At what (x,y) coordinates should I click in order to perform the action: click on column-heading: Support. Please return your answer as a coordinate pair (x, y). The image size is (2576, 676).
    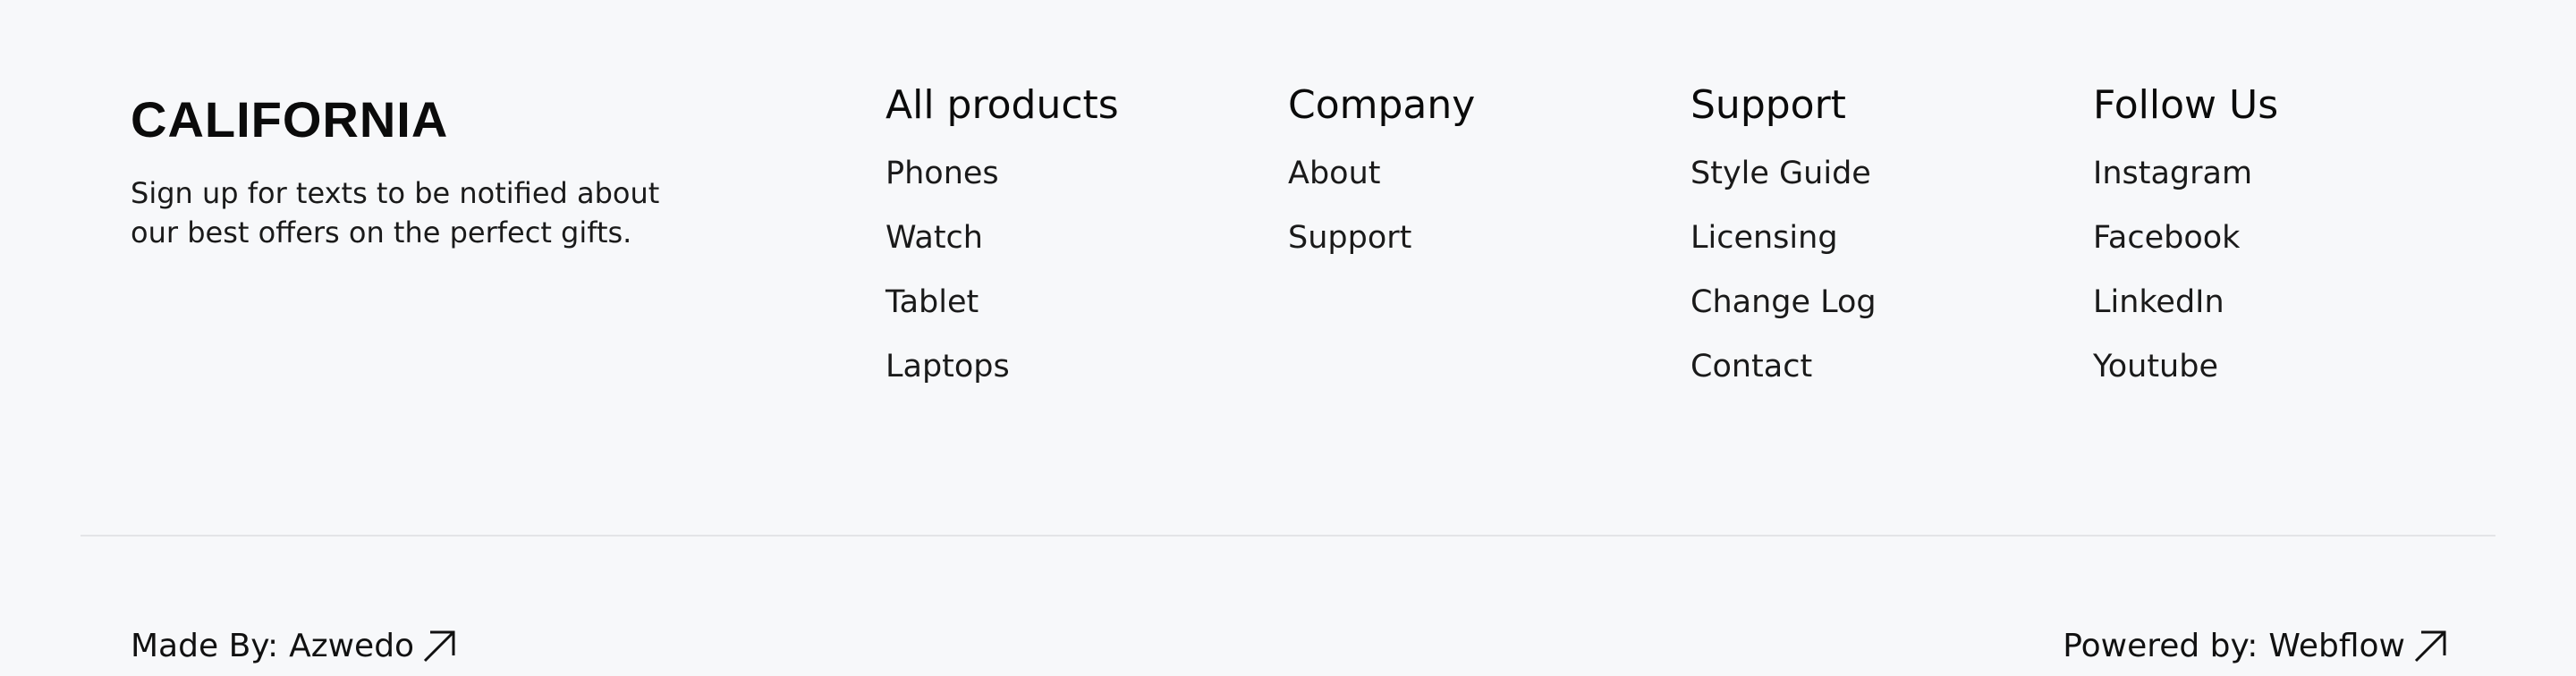
    Looking at the image, I should click on (1768, 105).